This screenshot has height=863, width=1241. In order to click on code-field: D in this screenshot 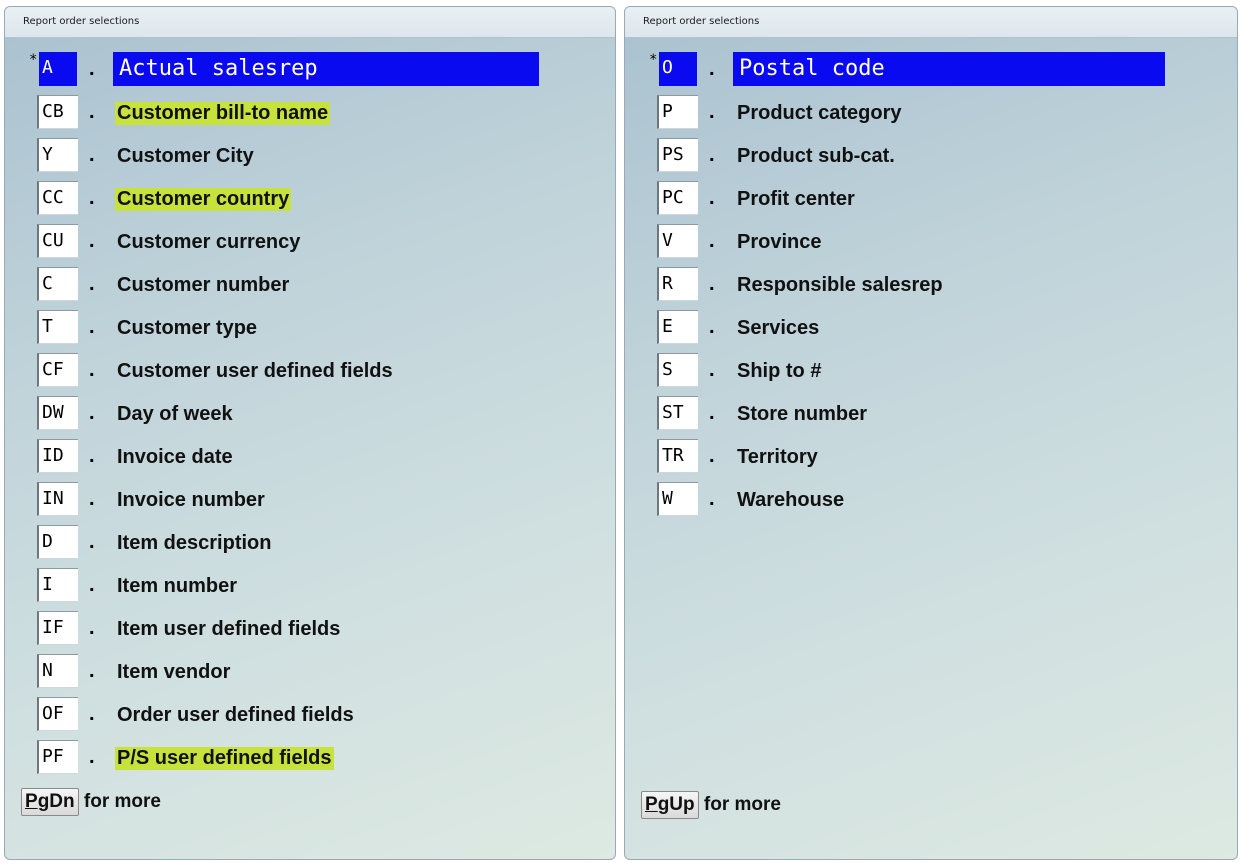, I will do `click(57, 542)`.